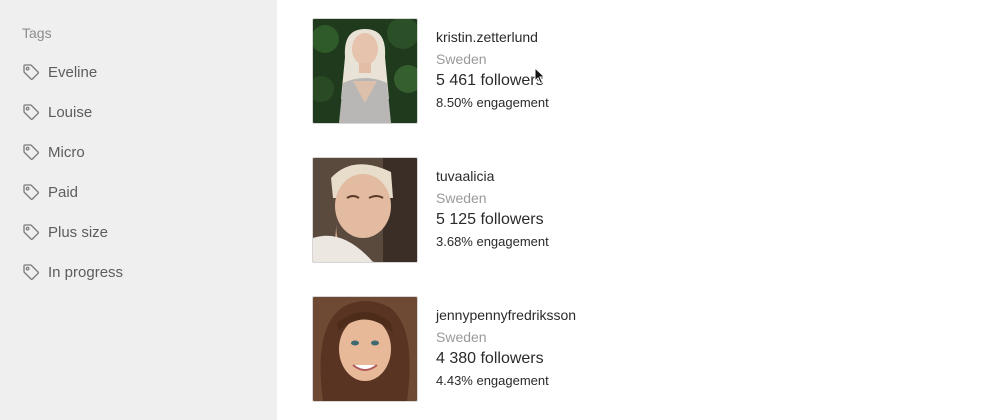 Image resolution: width=996 pixels, height=420 pixels. What do you see at coordinates (490, 219) in the screenshot?
I see `influencer-followers: 5 125 followers` at bounding box center [490, 219].